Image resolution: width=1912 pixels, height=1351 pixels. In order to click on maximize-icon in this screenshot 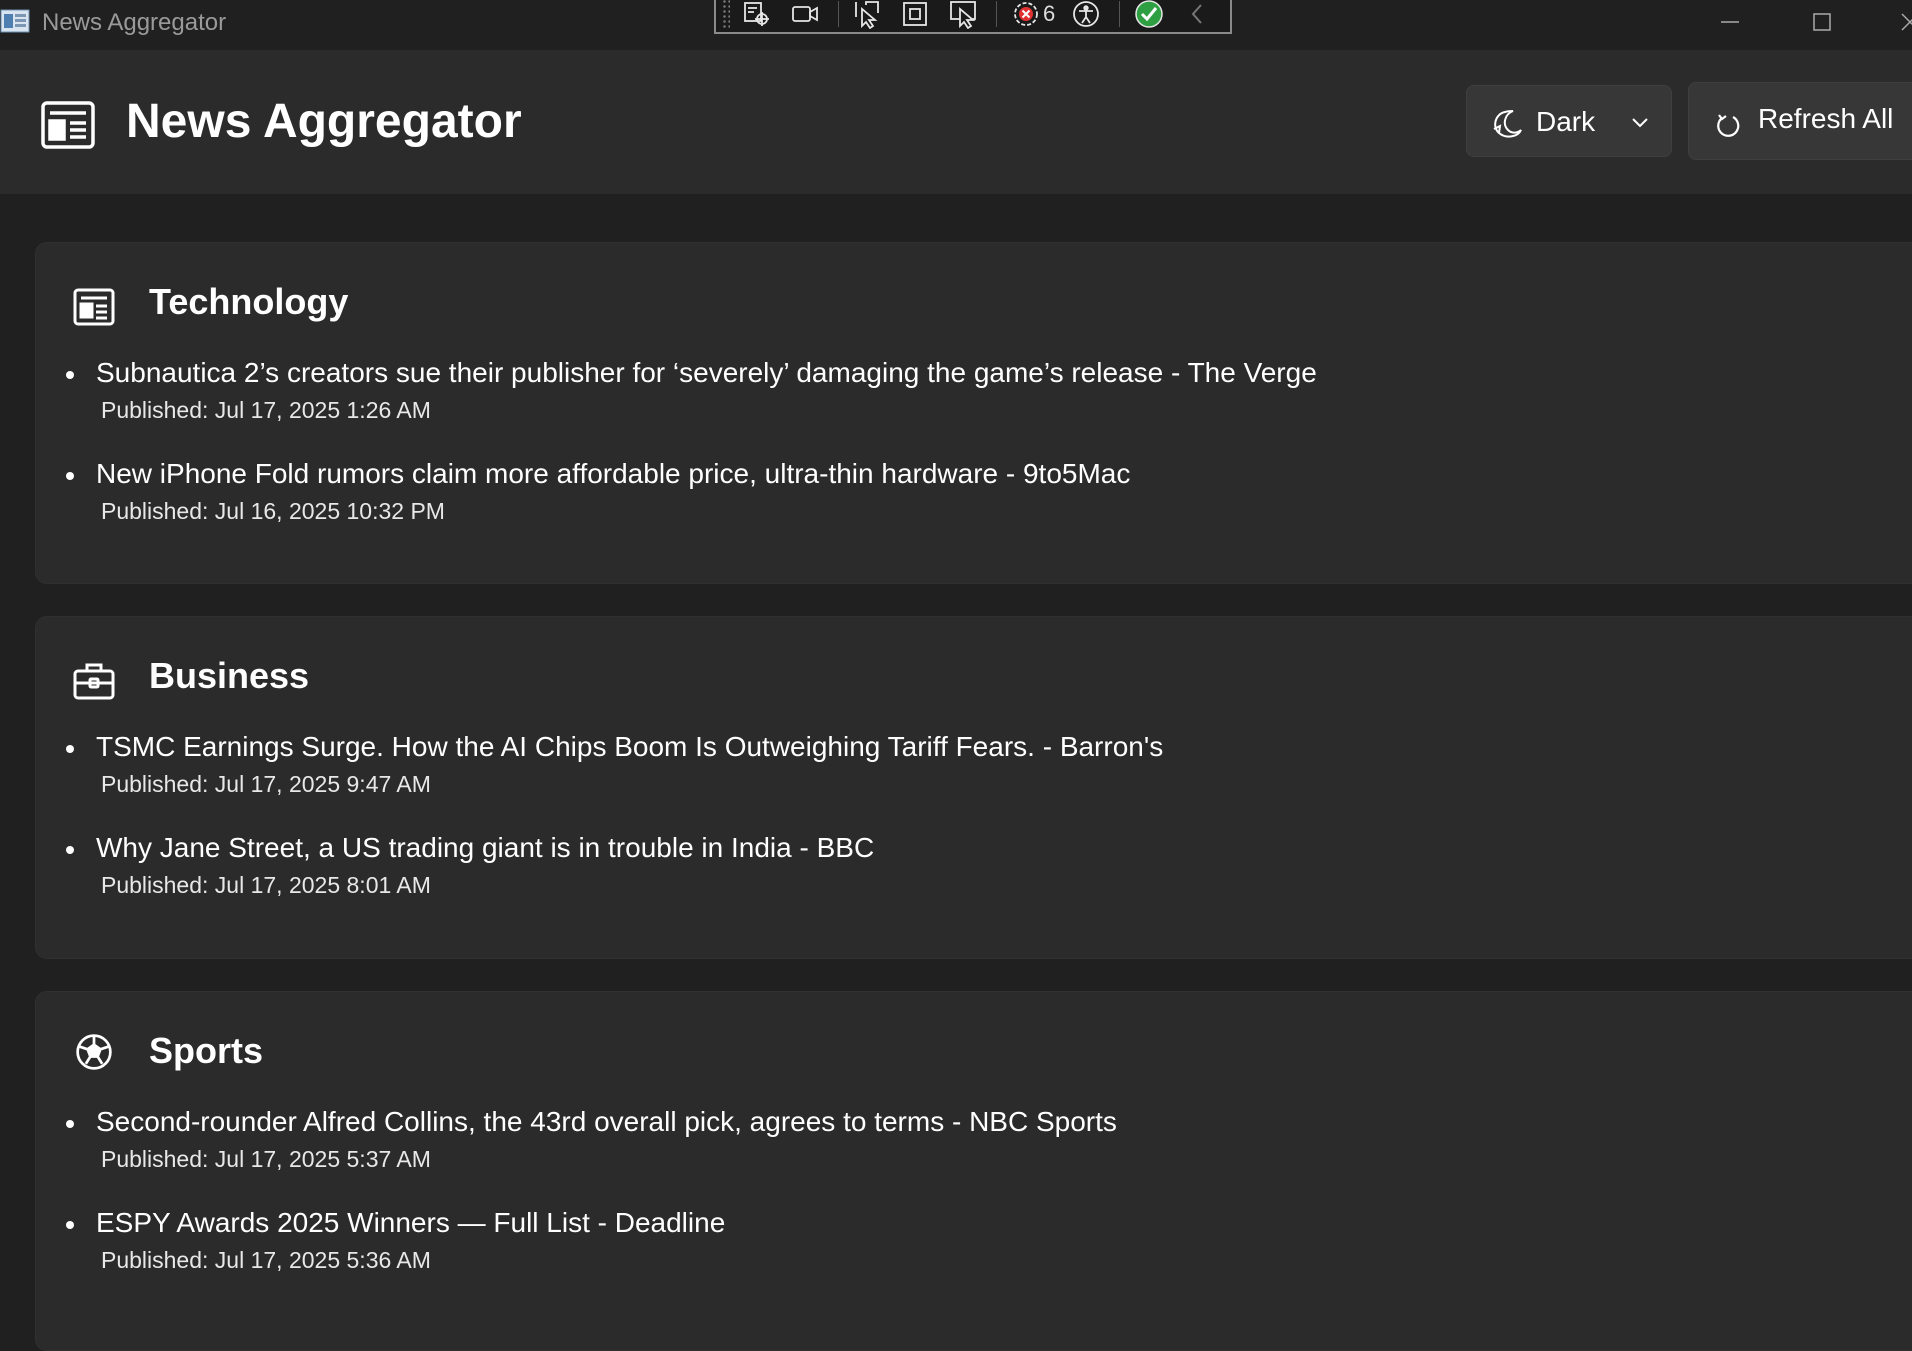, I will do `click(1822, 22)`.